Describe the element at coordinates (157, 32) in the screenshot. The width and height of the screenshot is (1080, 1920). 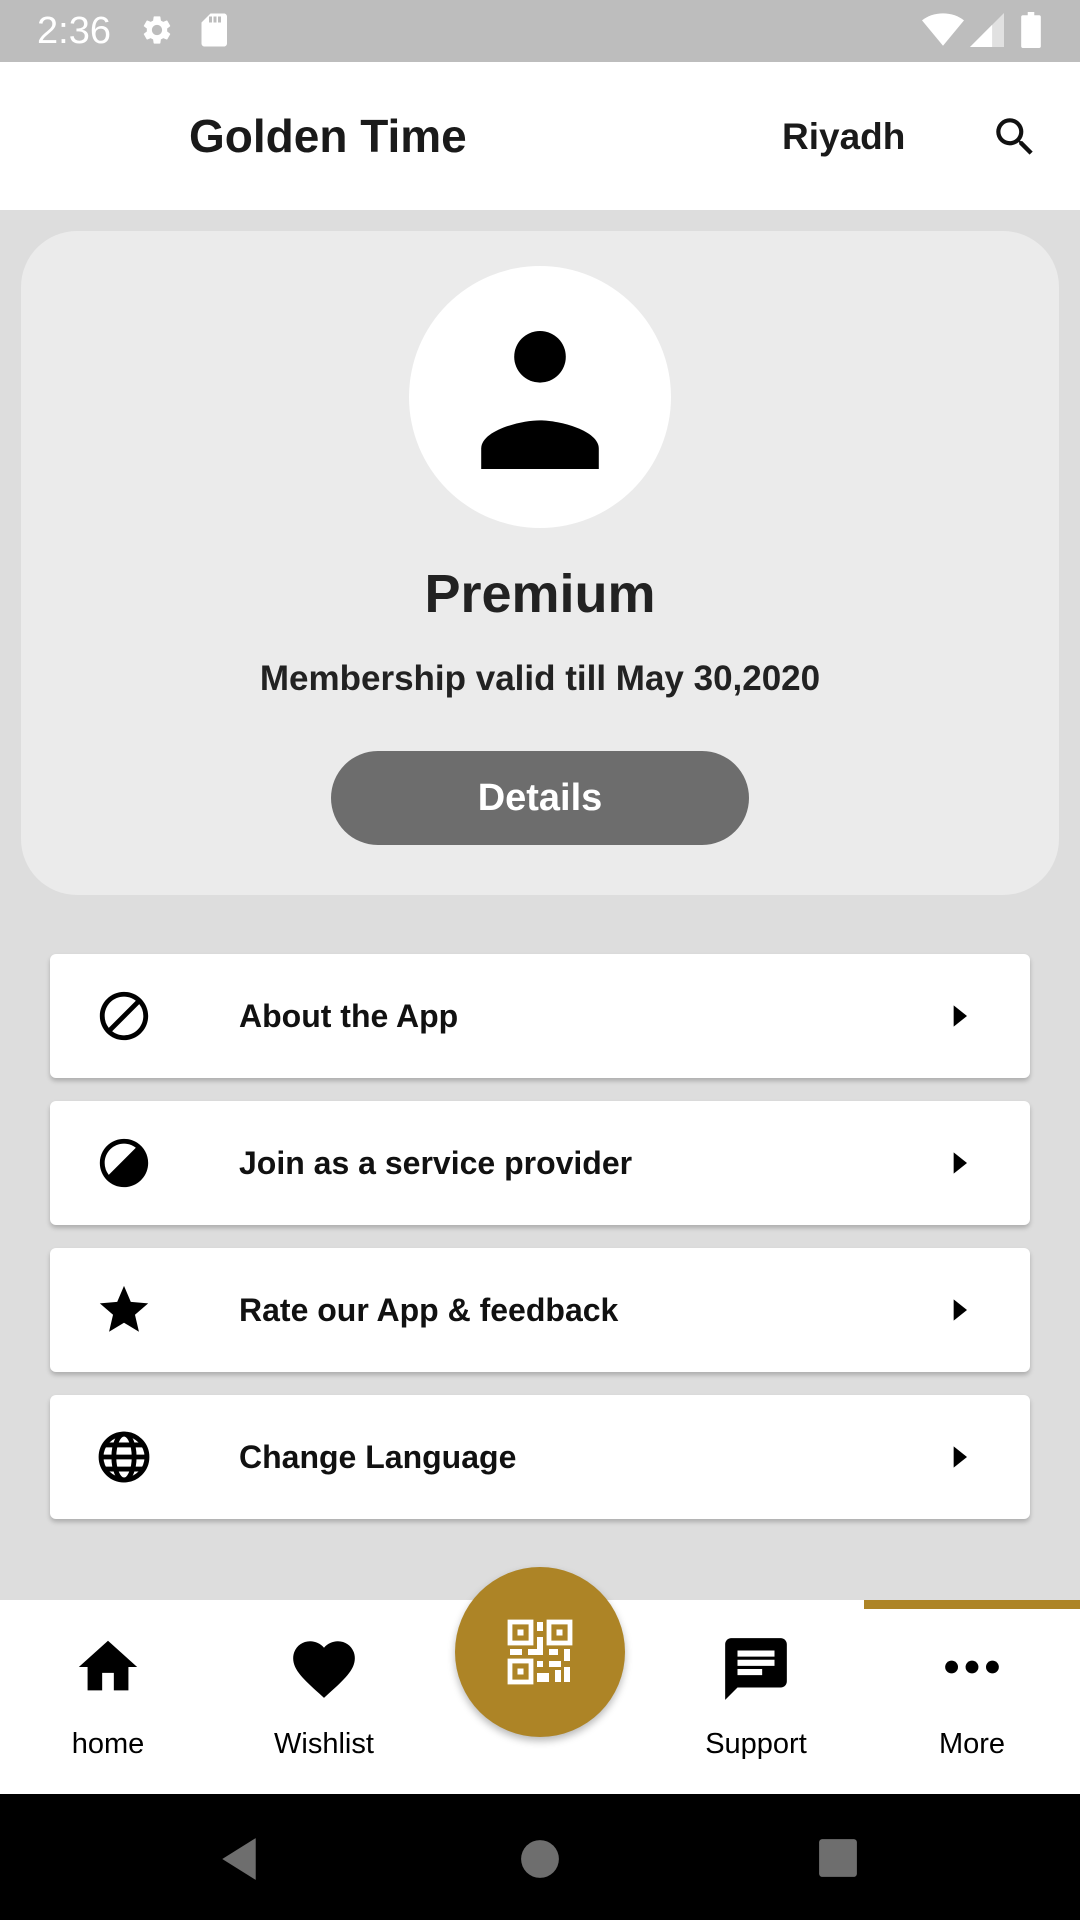
I see `settings-gear-icon` at that location.